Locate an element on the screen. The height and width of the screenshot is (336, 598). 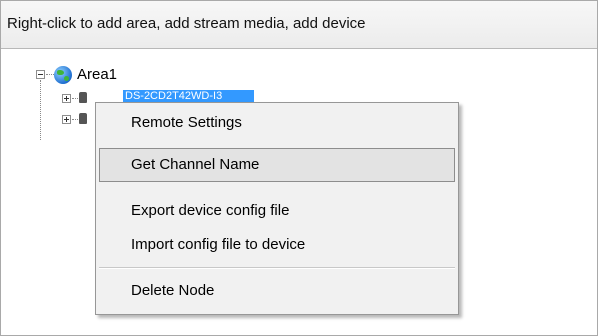
menu-item-get-channel-name: Get Channel Name is located at coordinates (277, 165).